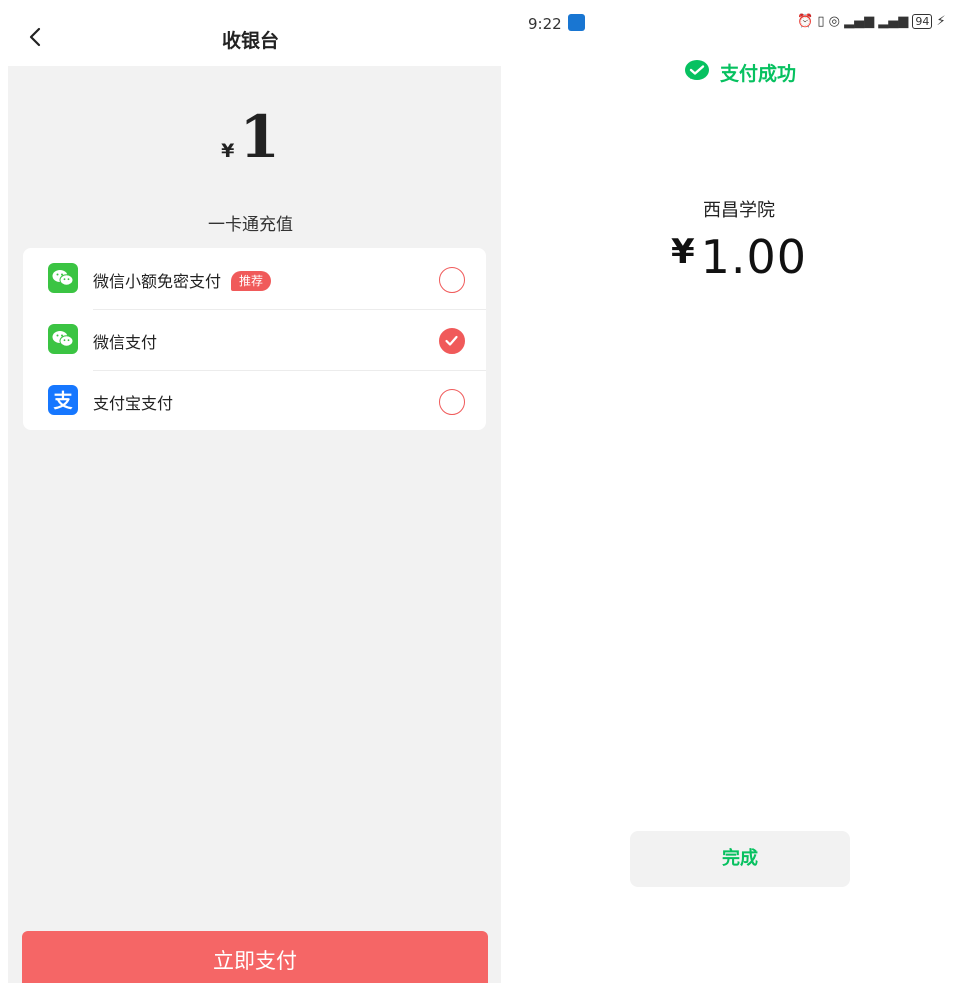 The image size is (955, 983). Describe the element at coordinates (941, 21) in the screenshot. I see `charging-icon: ⚡` at that location.